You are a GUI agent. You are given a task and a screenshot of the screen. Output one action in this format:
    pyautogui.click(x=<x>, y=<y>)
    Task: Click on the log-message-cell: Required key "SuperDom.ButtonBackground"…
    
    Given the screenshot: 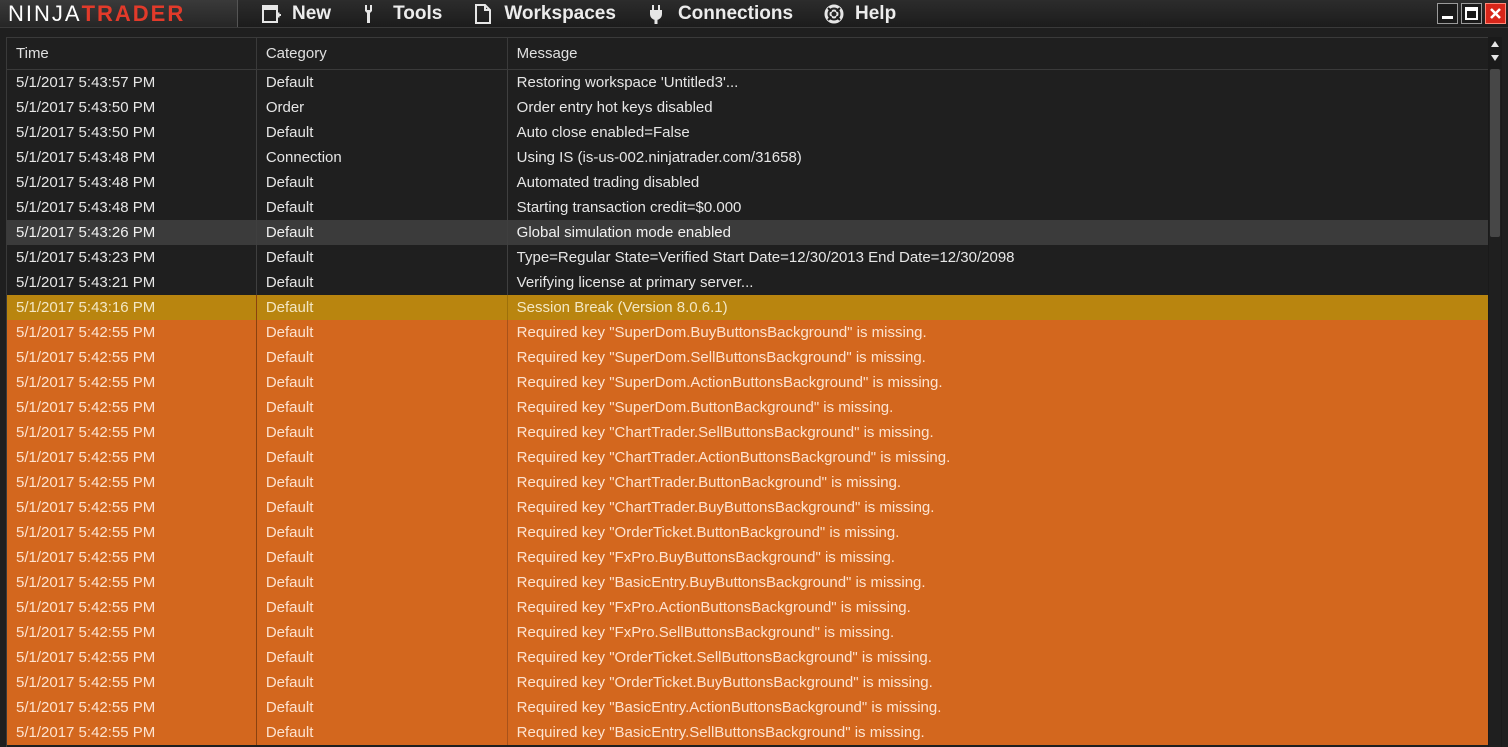 What is the action you would take?
    pyautogui.click(x=705, y=407)
    